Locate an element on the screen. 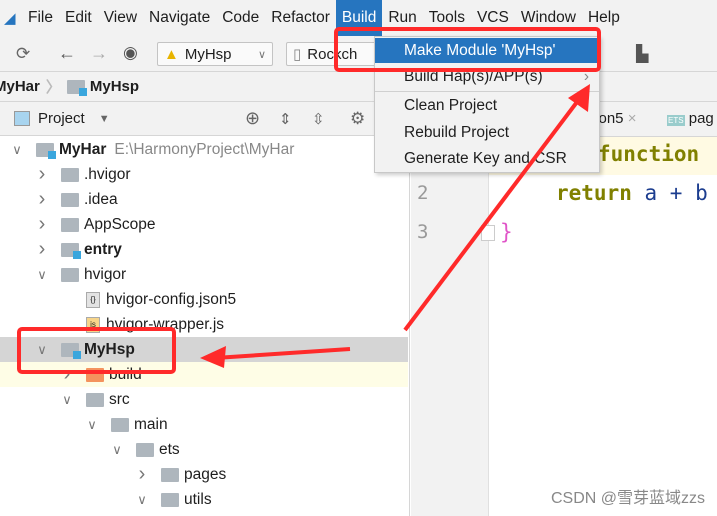  highlight-box-make-module is located at coordinates (467, 49).